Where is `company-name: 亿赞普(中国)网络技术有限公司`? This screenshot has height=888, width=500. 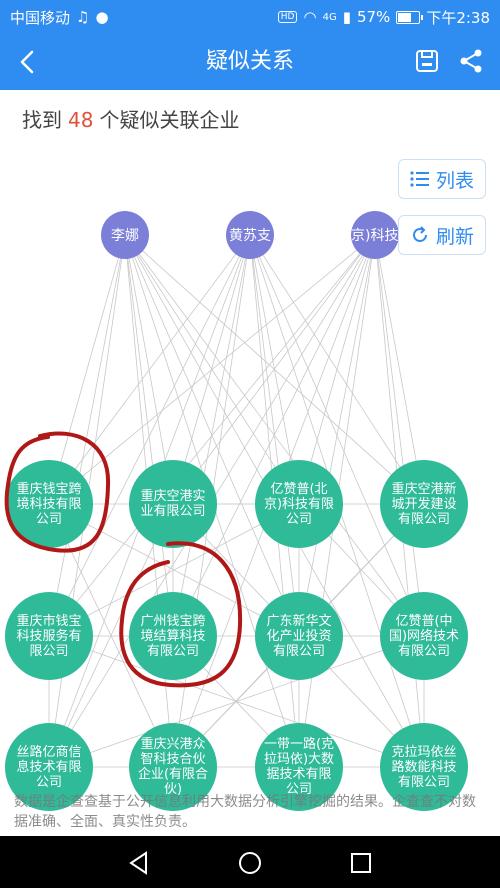
company-name: 亿赞普(中国)网络技术有限公司 is located at coordinates (424, 636).